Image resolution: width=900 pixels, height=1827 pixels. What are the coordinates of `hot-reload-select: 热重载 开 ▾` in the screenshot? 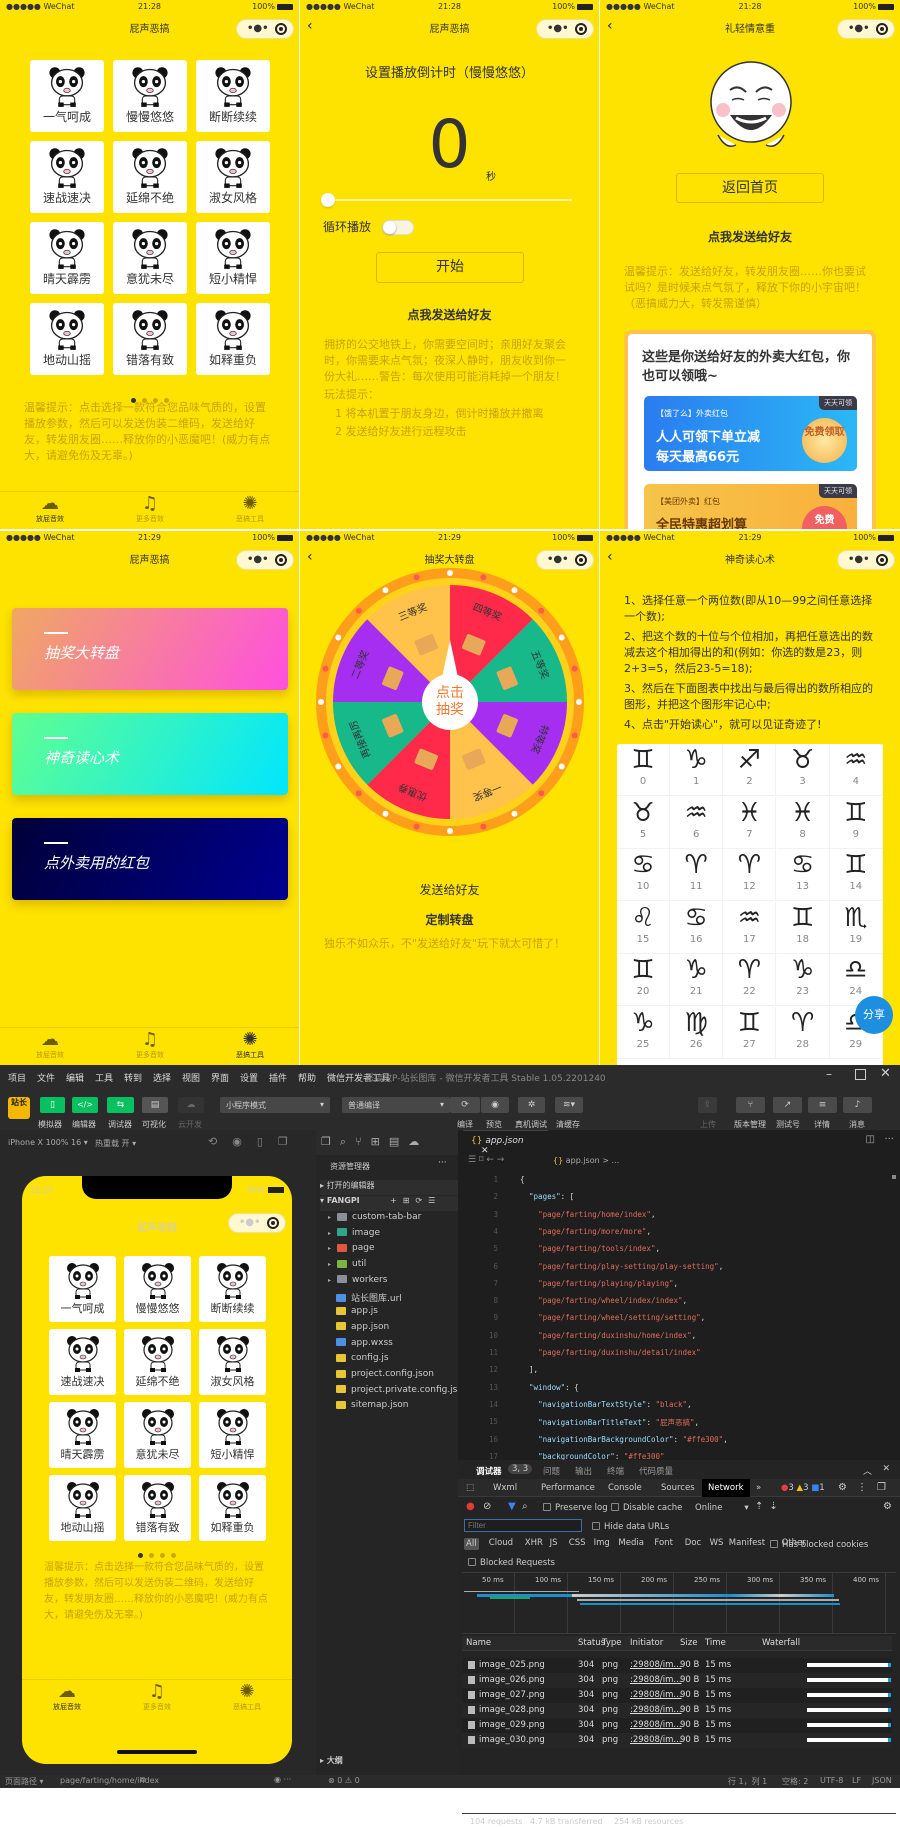 It's located at (115, 1143).